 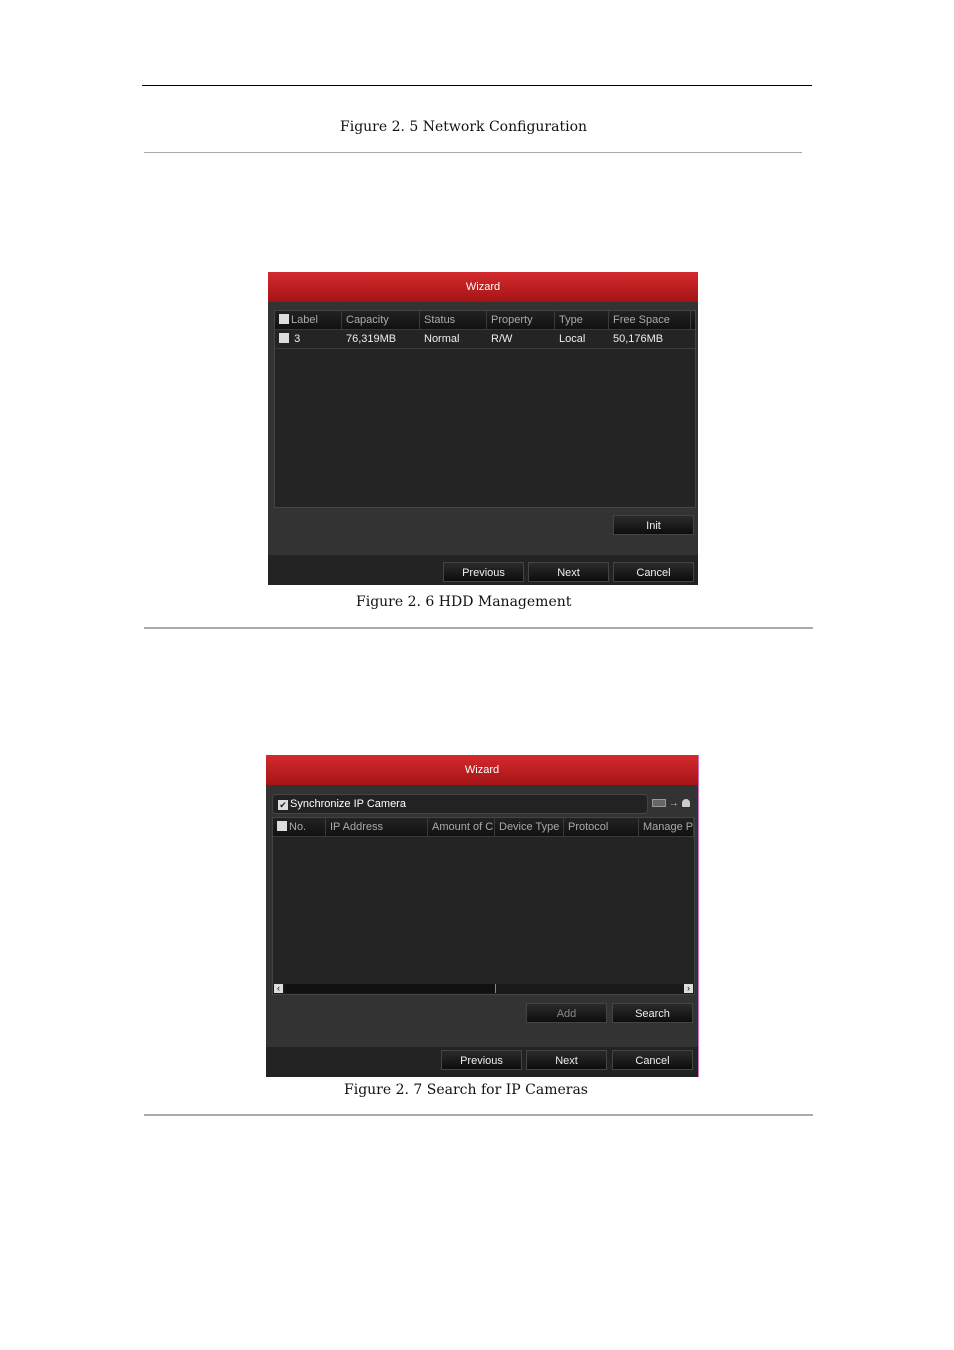 I want to click on add-button: Add, so click(x=566, y=1013).